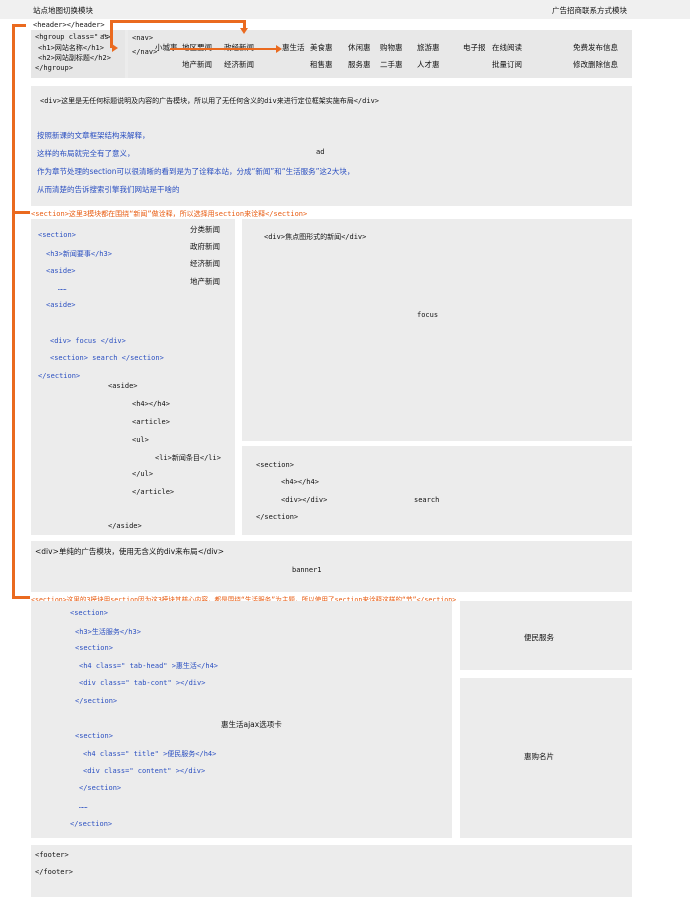  What do you see at coordinates (108, 632) in the screenshot?
I see `life-code-1: <h3>生活服务</h3>` at bounding box center [108, 632].